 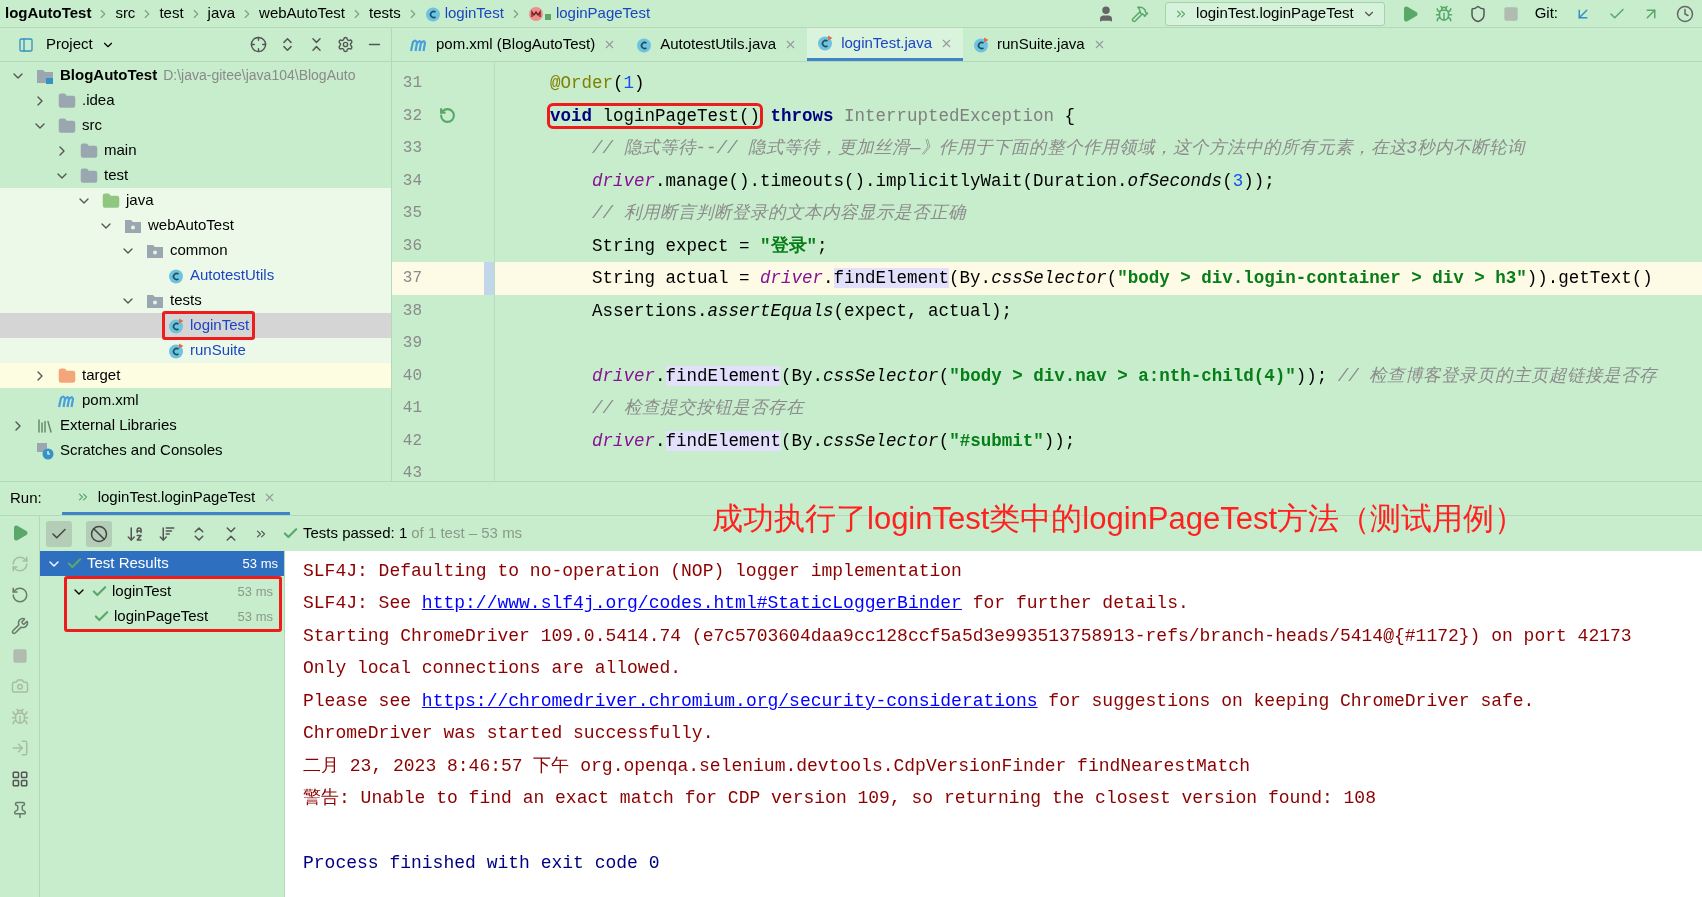 I want to click on auto-test-button, so click(x=19, y=595).